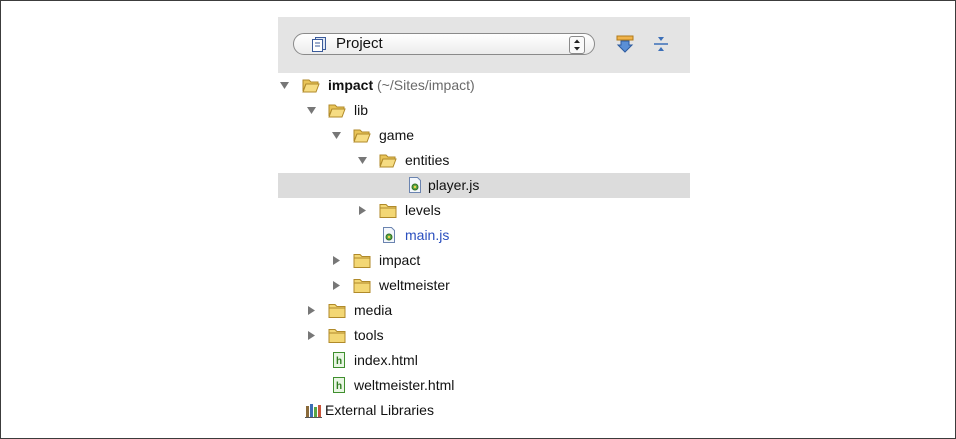  I want to click on tree-item-weltmeister: weltmeister, so click(484, 285).